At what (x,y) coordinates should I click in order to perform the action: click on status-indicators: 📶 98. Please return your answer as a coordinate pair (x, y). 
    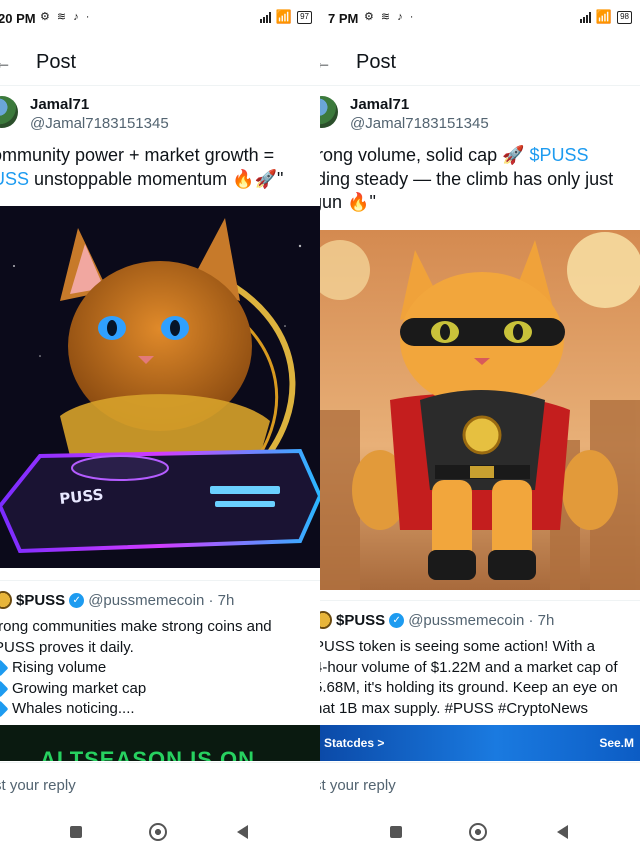
    Looking at the image, I should click on (605, 17).